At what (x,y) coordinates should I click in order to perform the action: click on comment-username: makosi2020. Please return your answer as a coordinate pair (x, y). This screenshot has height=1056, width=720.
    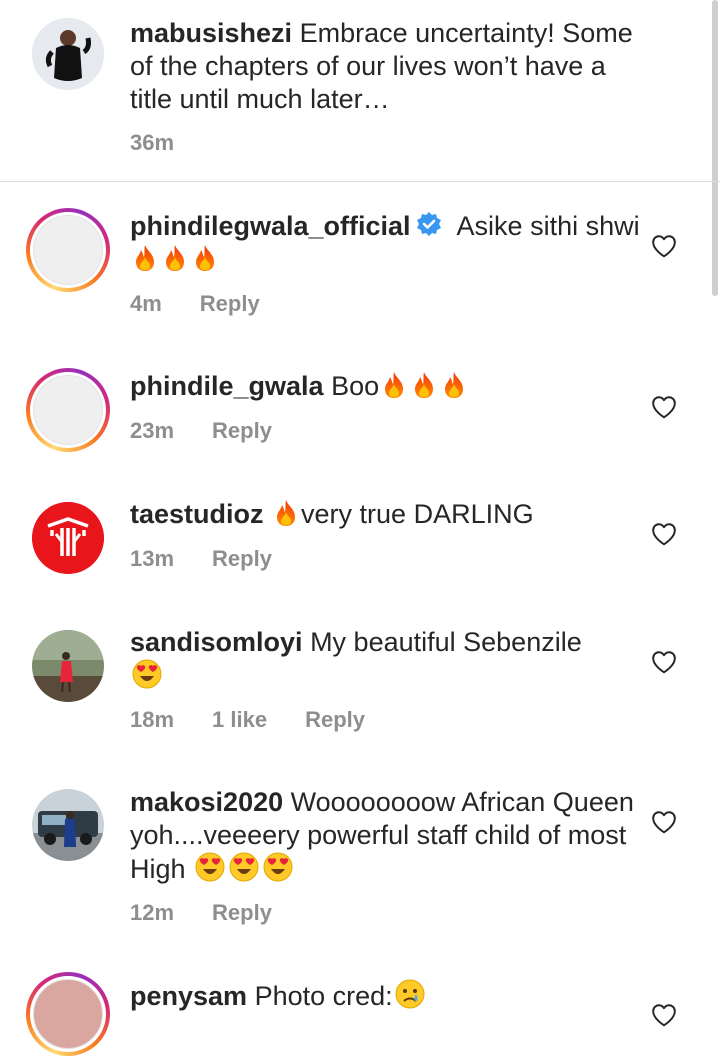
    Looking at the image, I should click on (206, 802).